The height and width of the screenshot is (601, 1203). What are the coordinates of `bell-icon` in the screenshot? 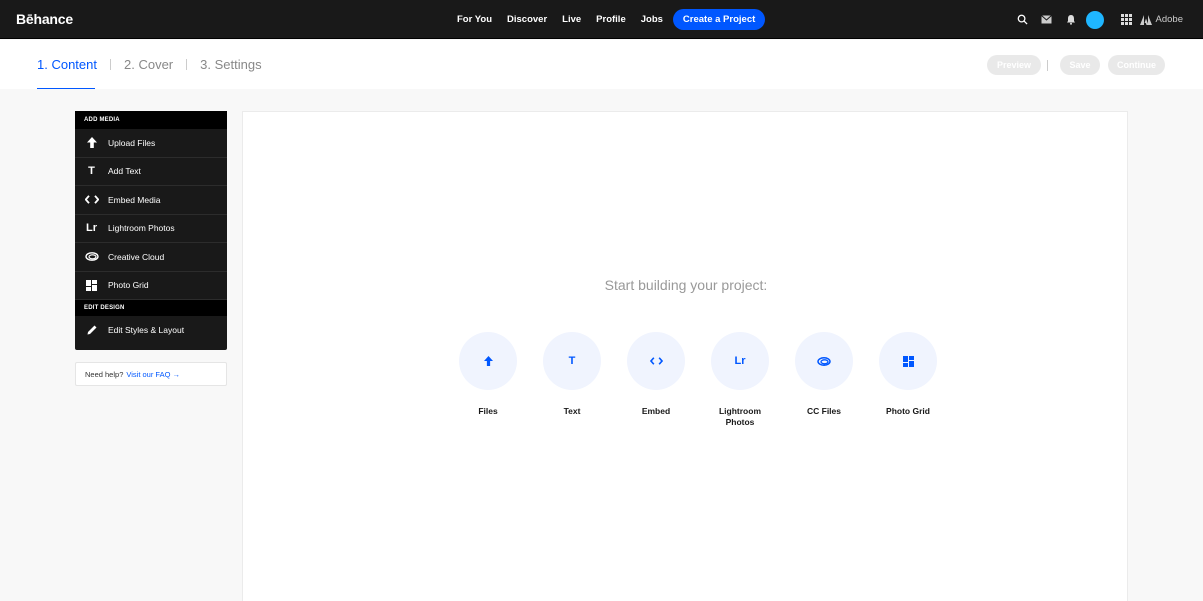 It's located at (1071, 20).